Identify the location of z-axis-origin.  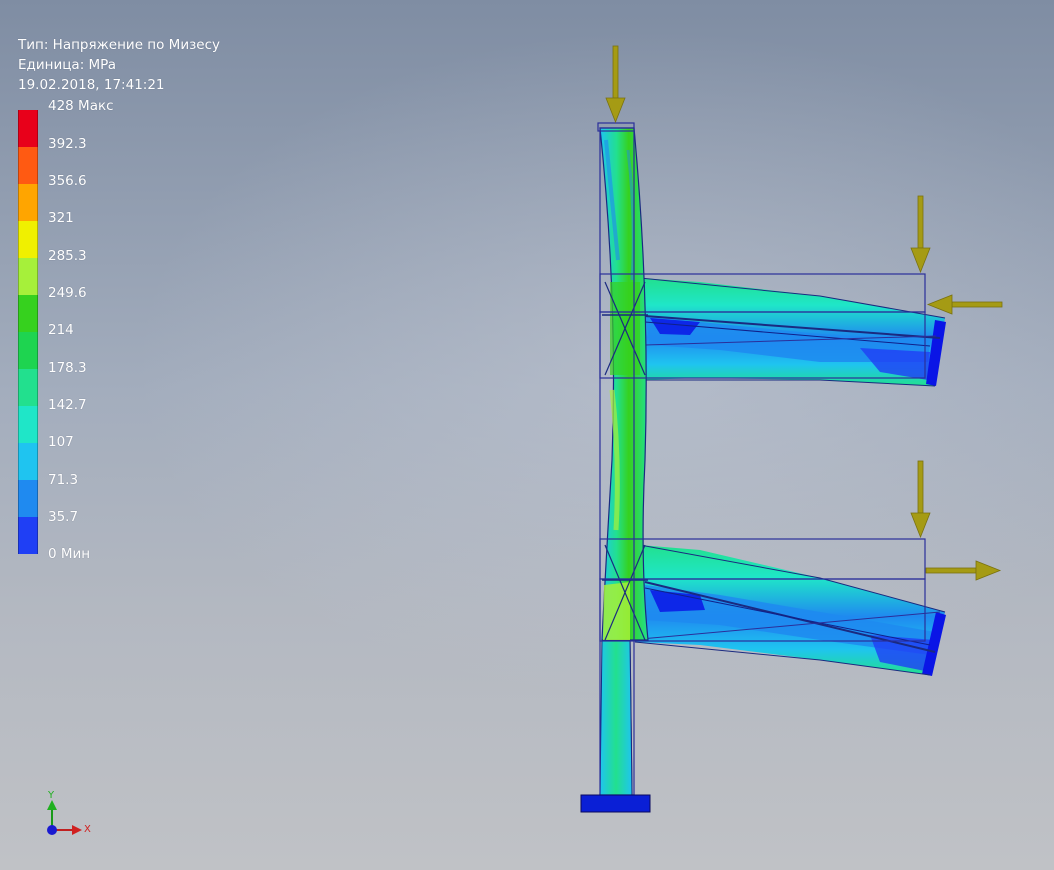
(52, 830).